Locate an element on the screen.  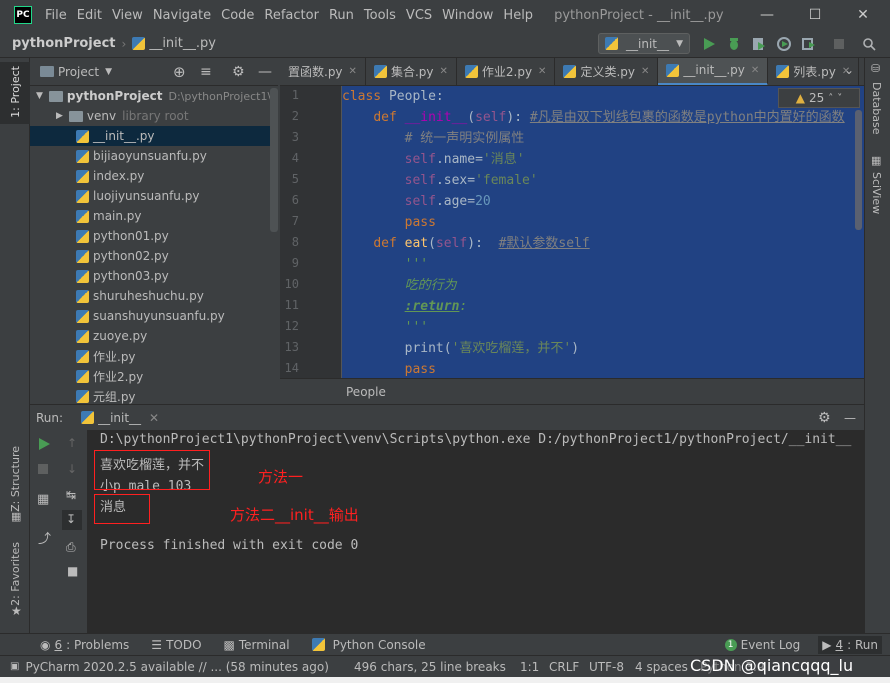
problems-tab: ◉ 6: Problems is located at coordinates (84, 645).